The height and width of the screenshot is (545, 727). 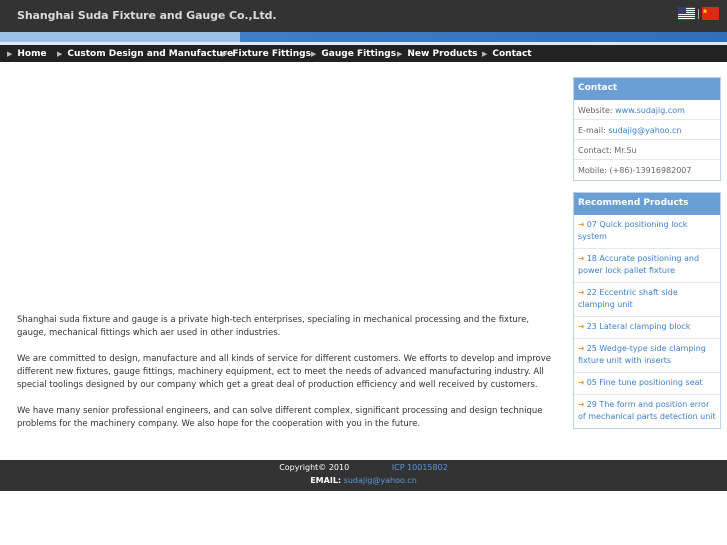 I want to click on recommend-product-link: ➜ 22 Eccentric shaft side clamping unit, so click(x=647, y=300).